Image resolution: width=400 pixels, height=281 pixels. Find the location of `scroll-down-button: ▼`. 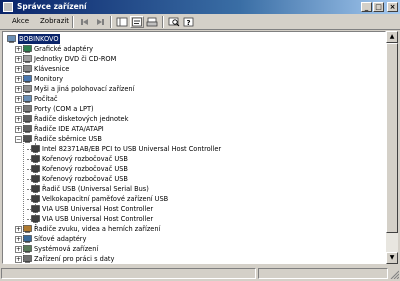

scroll-down-button: ▼ is located at coordinates (392, 258).